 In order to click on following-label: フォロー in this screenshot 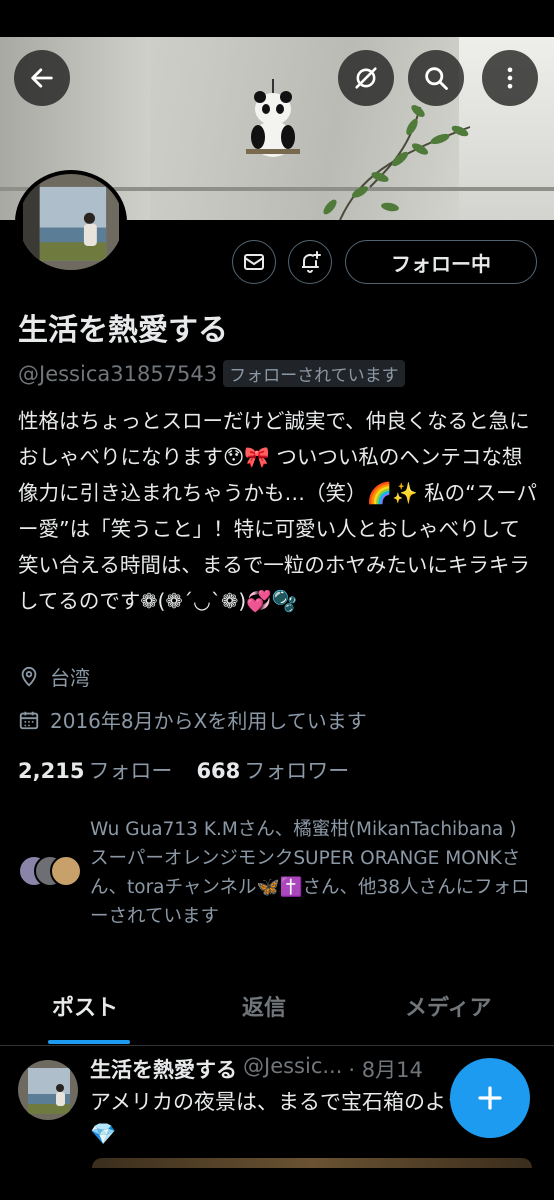, I will do `click(130, 771)`.